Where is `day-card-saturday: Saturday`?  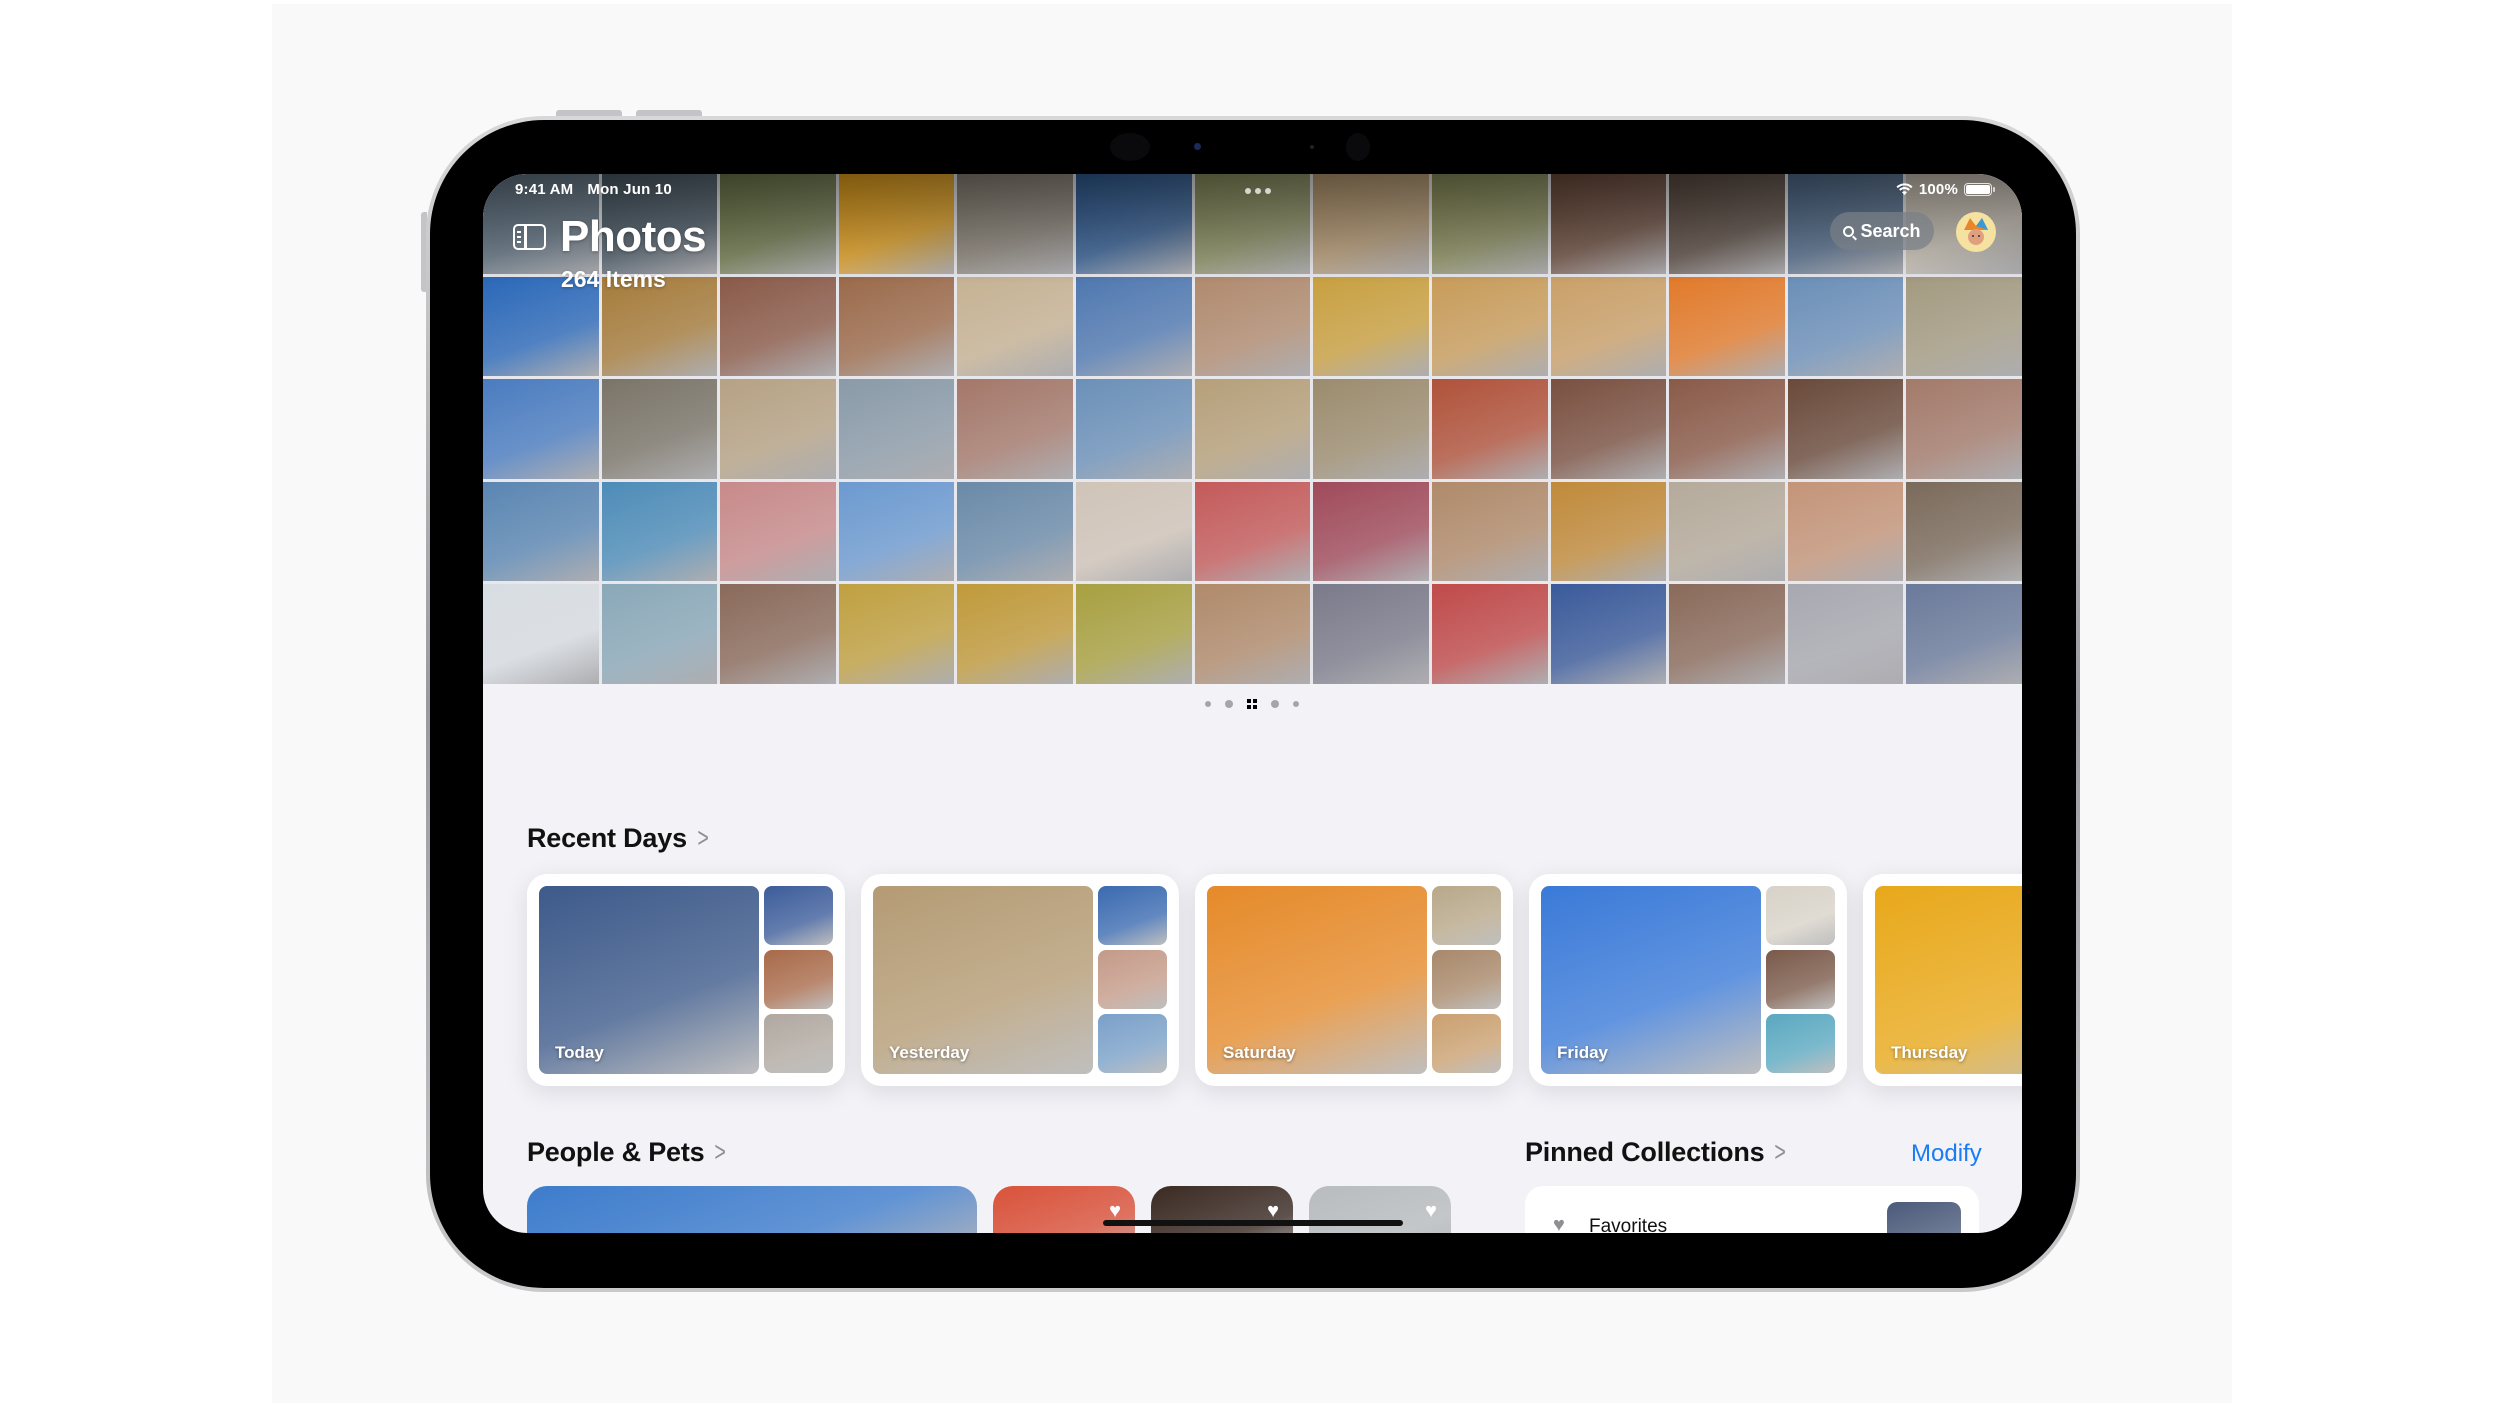 day-card-saturday: Saturday is located at coordinates (1354, 980).